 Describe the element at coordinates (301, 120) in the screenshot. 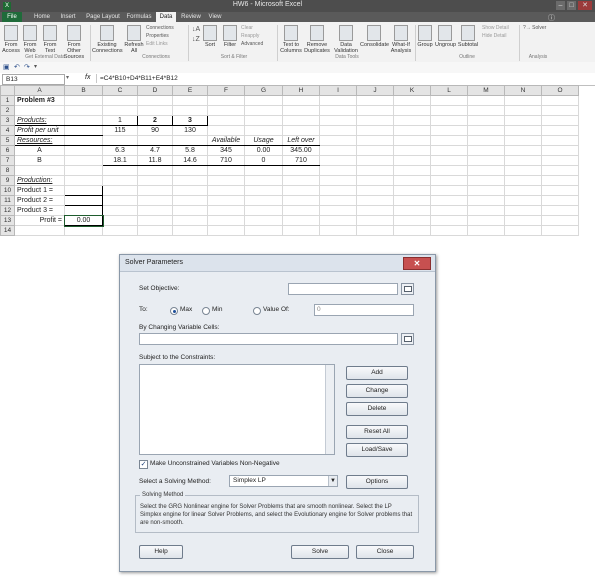

I see `cell-H3` at that location.